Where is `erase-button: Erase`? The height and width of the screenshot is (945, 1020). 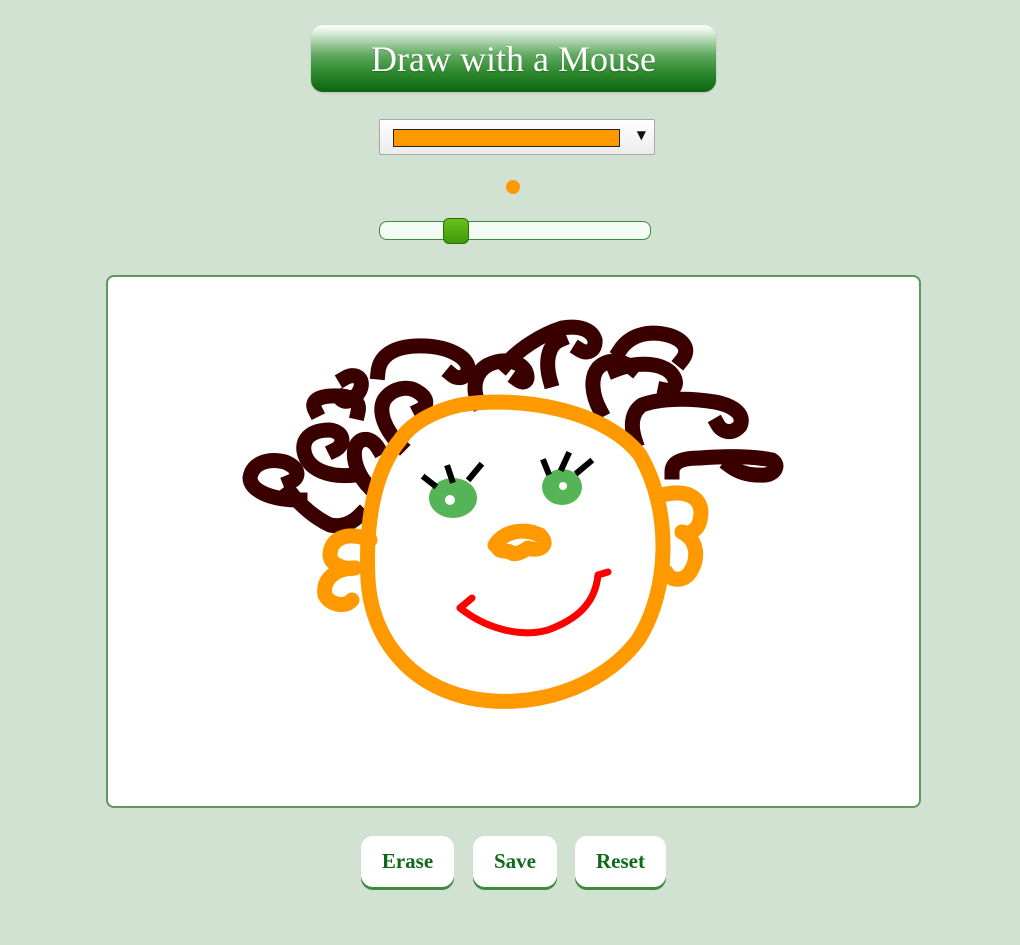 erase-button: Erase is located at coordinates (407, 861).